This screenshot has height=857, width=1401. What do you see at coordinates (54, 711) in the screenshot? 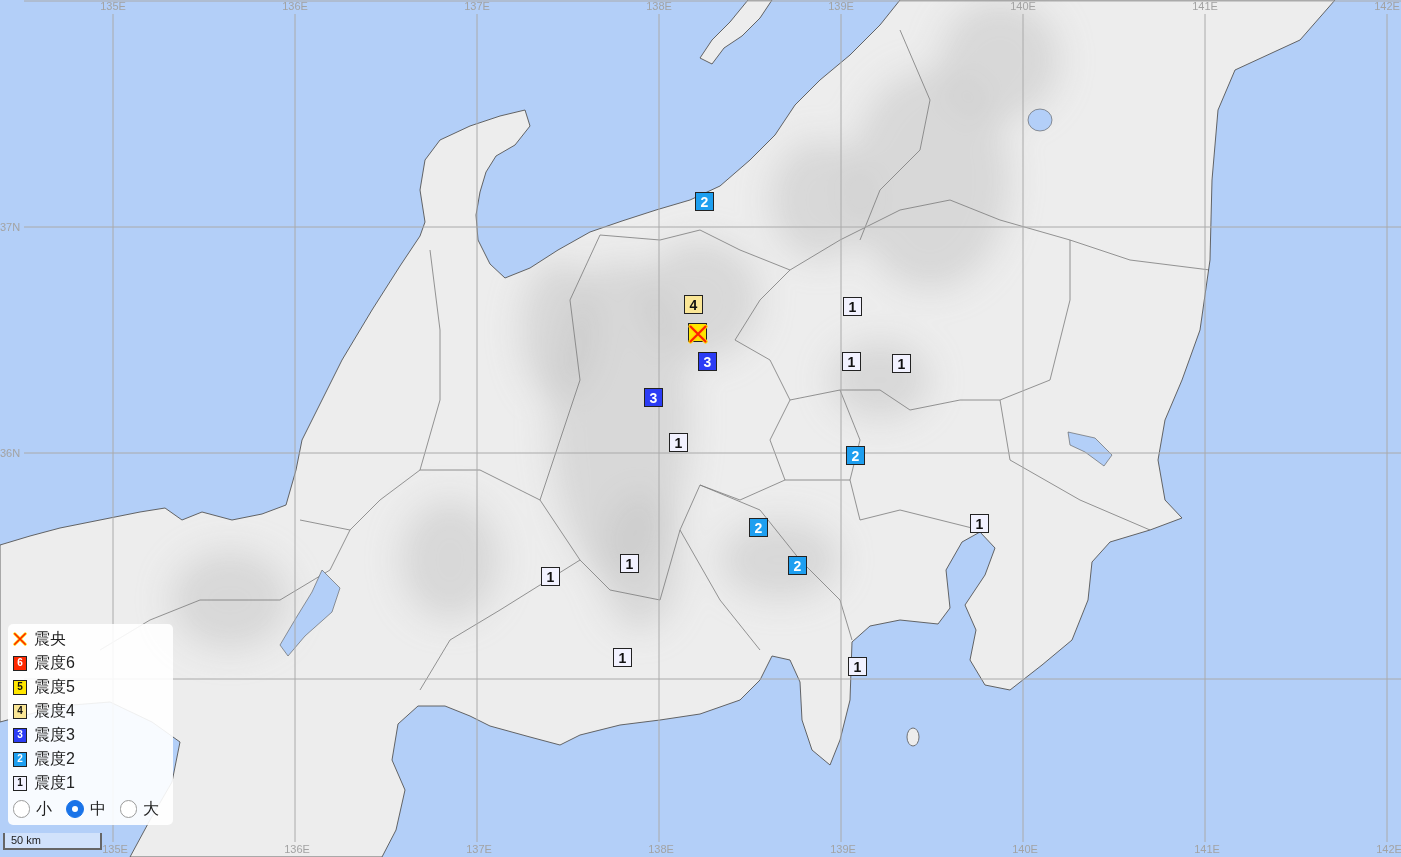
I see `legend-label: 震度4` at bounding box center [54, 711].